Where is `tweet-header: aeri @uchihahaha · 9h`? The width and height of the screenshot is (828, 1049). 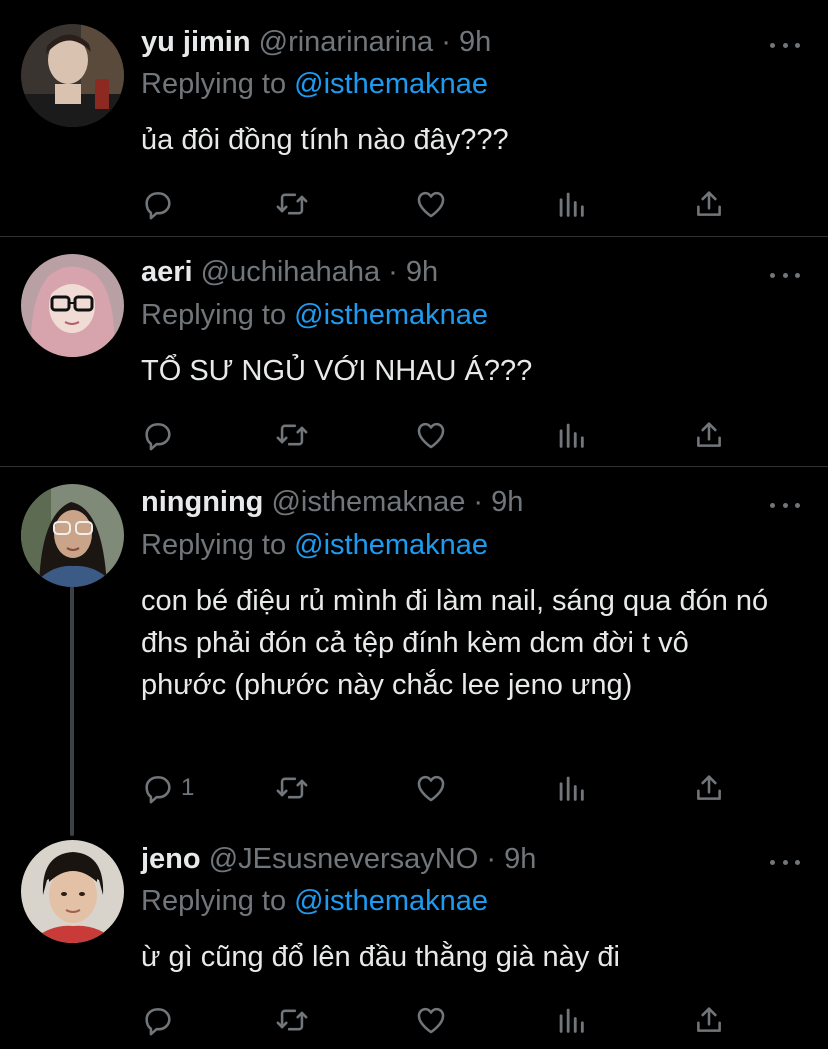 tweet-header: aeri @uchihahaha · 9h is located at coordinates (289, 272).